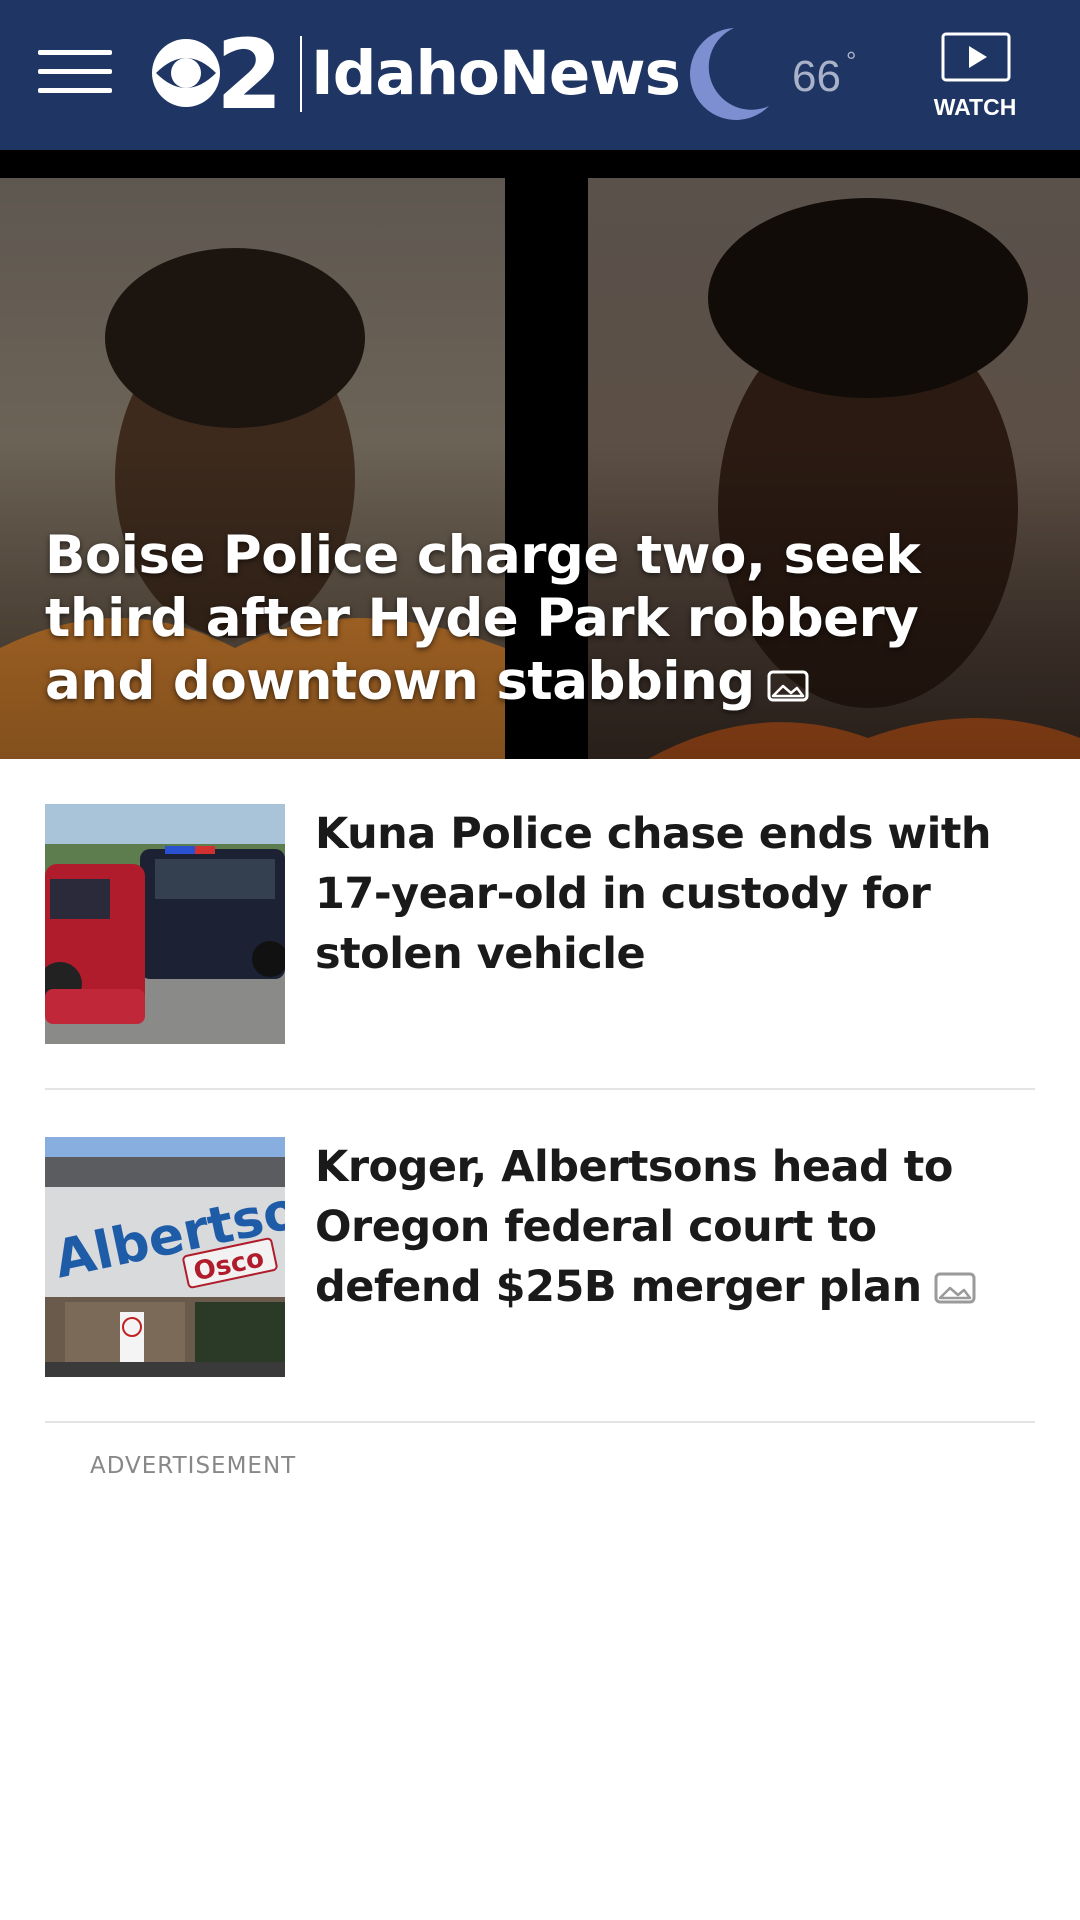 The width and height of the screenshot is (1080, 1920). What do you see at coordinates (540, 164) in the screenshot?
I see `header-separator` at bounding box center [540, 164].